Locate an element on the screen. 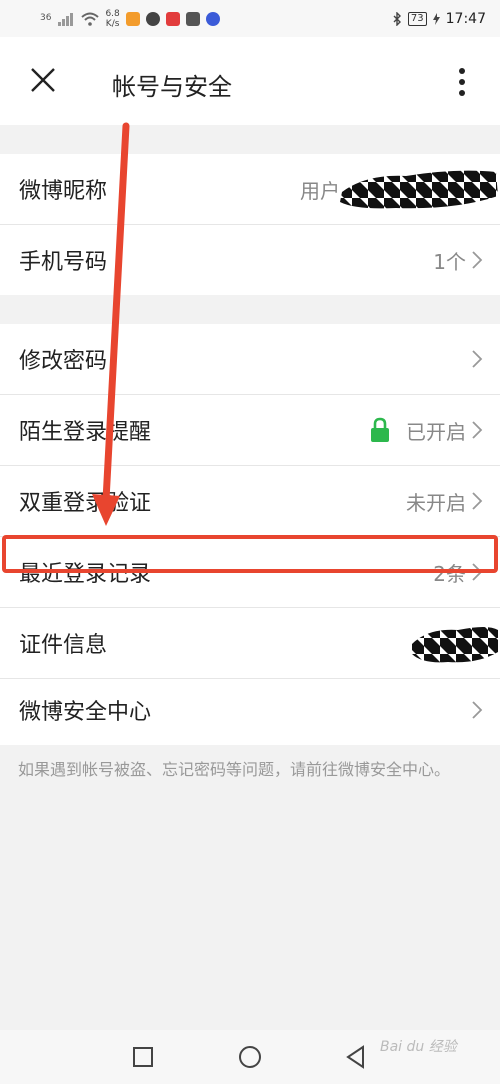  recent-login-label: 最近登录记录 is located at coordinates (85, 574).